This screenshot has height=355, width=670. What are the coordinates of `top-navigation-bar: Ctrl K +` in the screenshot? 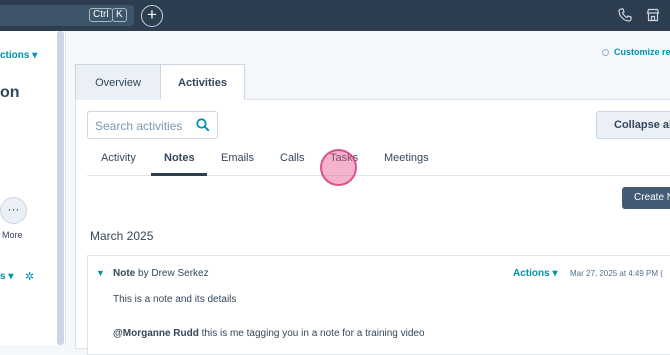 It's located at (335, 15).